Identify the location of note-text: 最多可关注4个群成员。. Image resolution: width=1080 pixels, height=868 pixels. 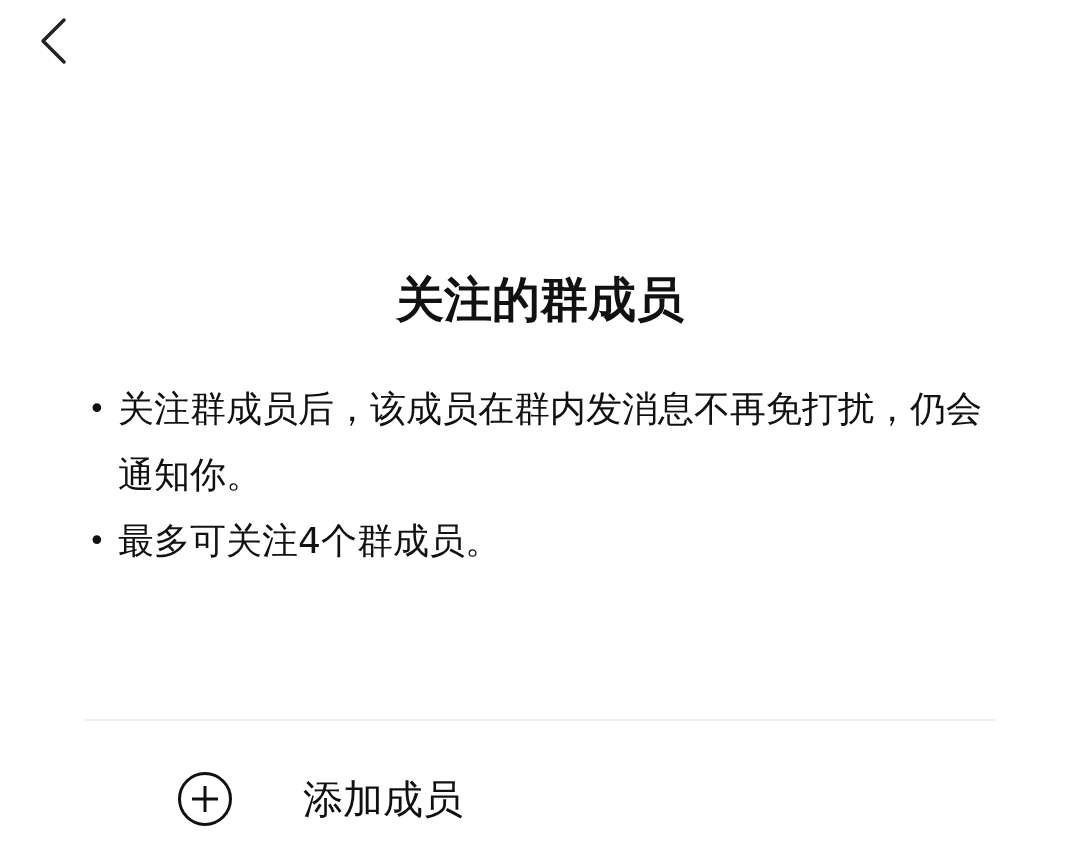
(310, 541).